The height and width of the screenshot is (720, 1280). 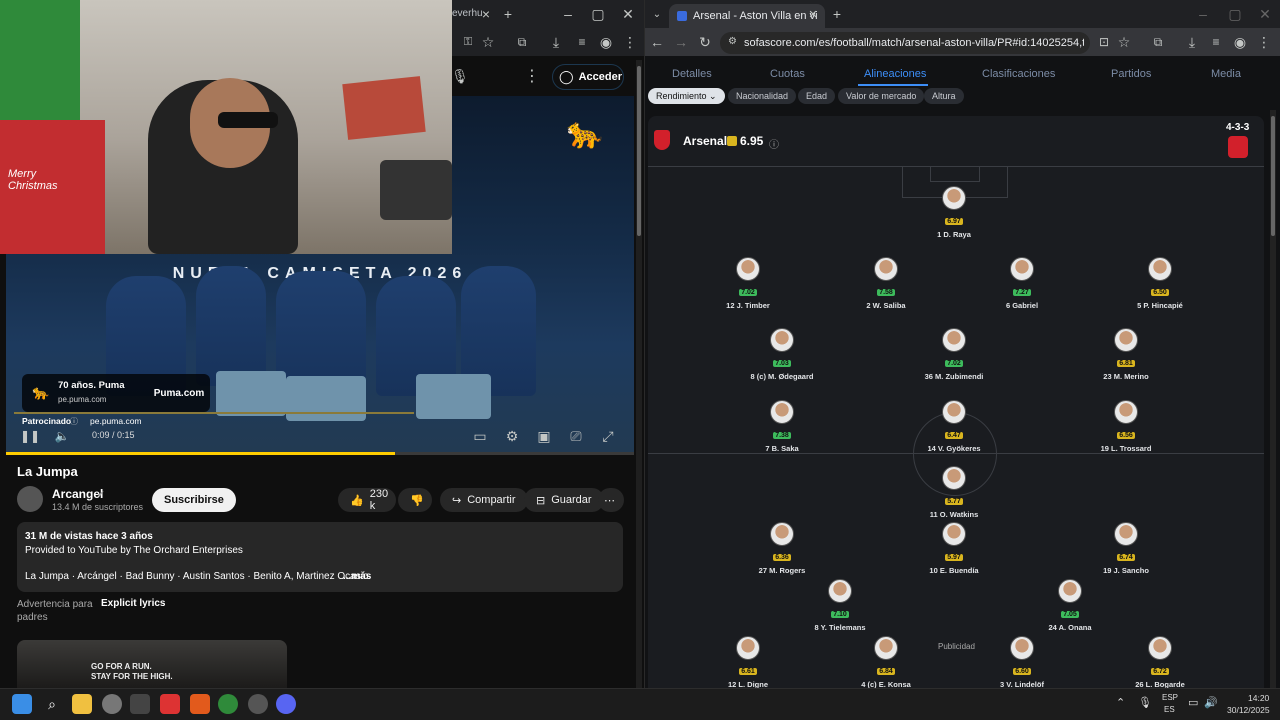 What do you see at coordinates (1248, 710) in the screenshot?
I see `clock-date: 30/12/2025` at bounding box center [1248, 710].